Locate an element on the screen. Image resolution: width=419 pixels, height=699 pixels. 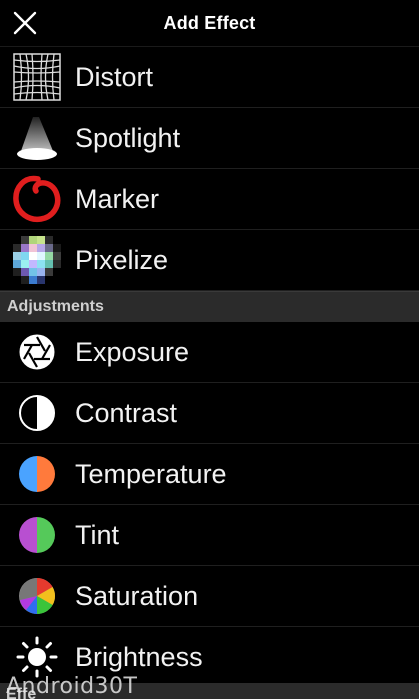
adjustment-label: Saturation is located at coordinates (137, 595).